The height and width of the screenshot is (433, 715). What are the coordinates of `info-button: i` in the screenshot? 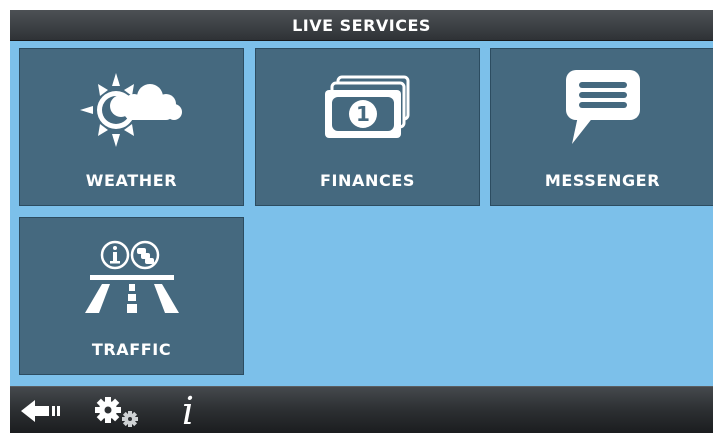 It's located at (188, 411).